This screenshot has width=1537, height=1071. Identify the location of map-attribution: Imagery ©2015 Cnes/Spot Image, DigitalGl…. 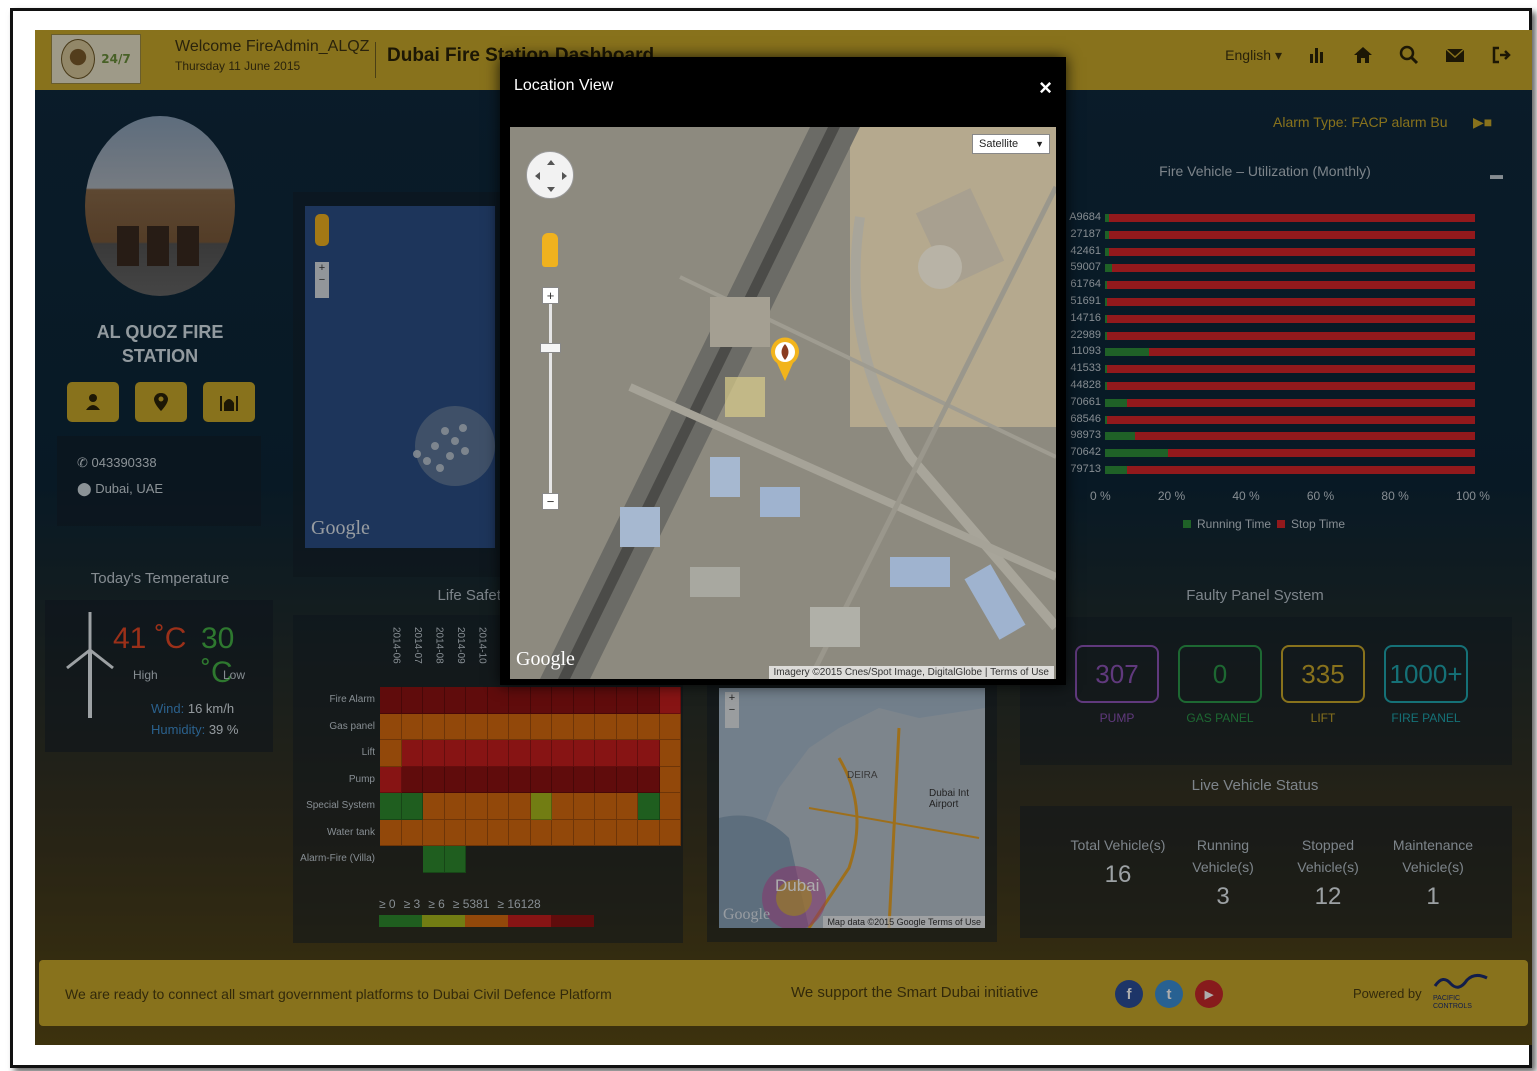
(911, 672).